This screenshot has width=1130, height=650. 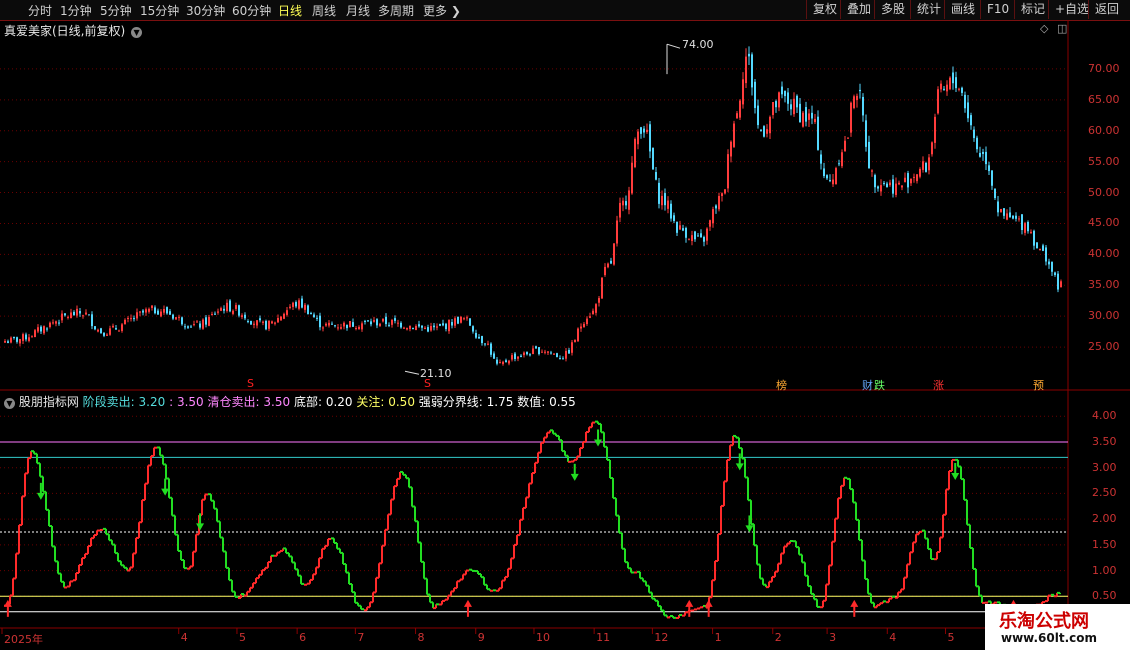 What do you see at coordinates (1038, 385) in the screenshot?
I see `forecast-marker: 预` at bounding box center [1038, 385].